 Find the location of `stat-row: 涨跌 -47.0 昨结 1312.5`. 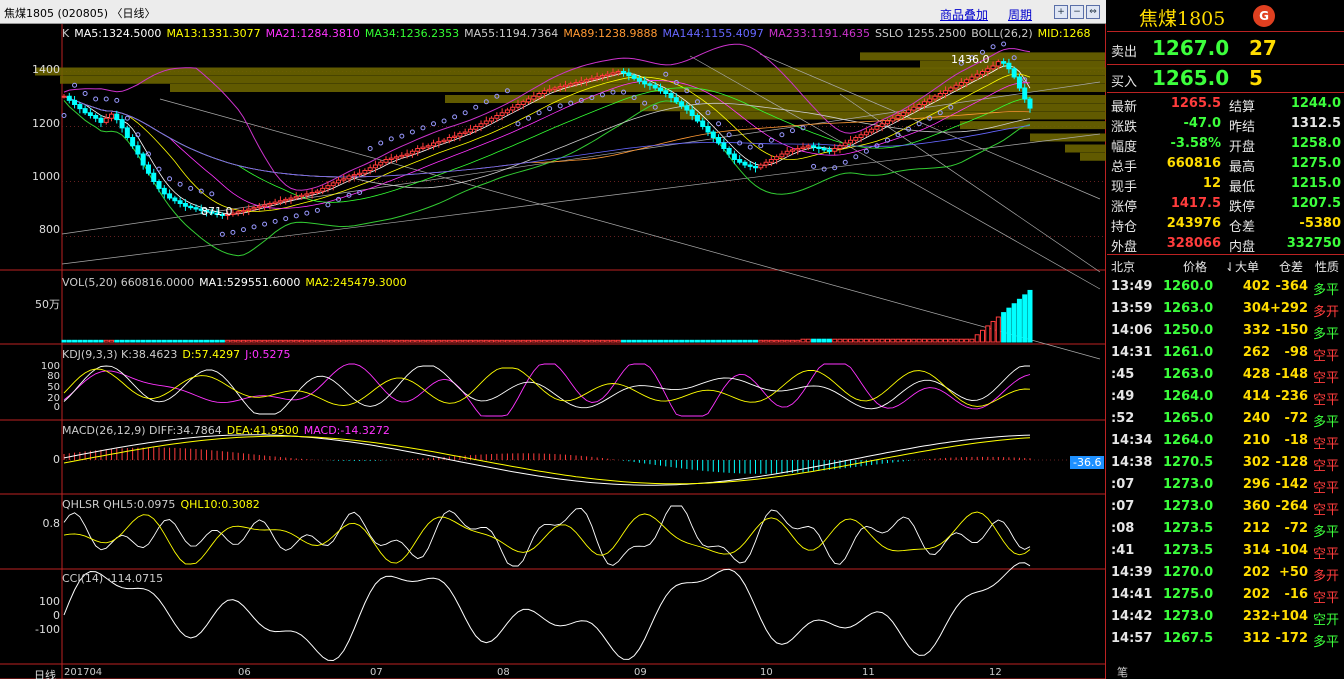

stat-row: 涨跌 -47.0 昨结 1312.5 is located at coordinates (1225, 124).